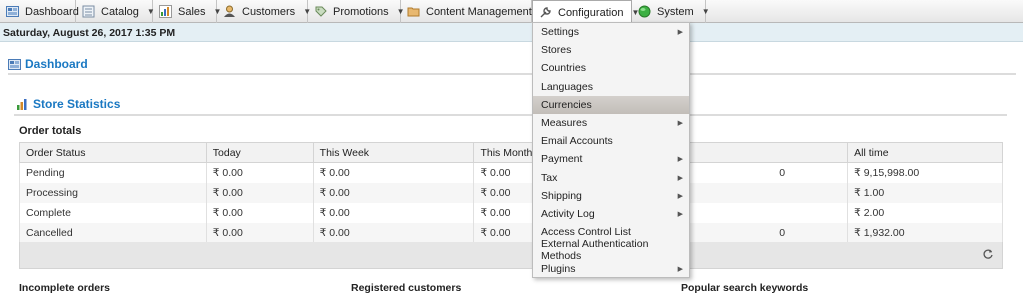  I want to click on nav-customers-label: Customers, so click(269, 11).